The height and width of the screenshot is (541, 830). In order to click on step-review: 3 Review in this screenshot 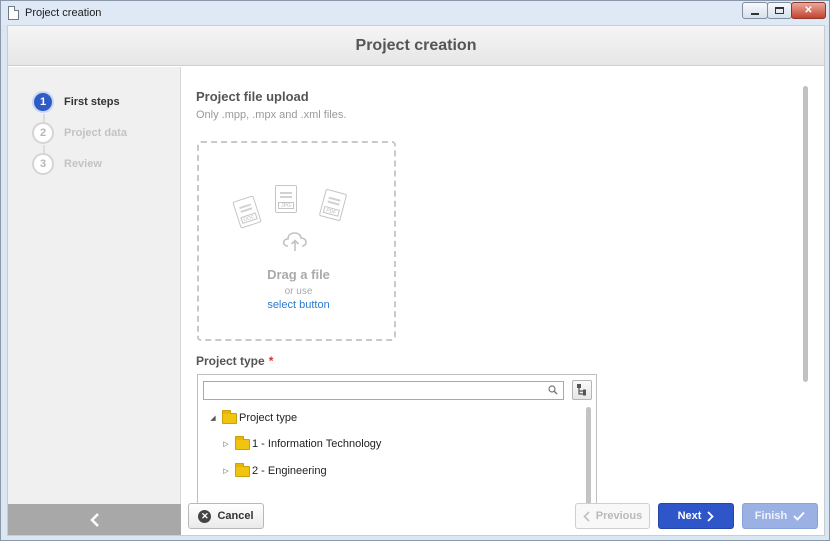, I will do `click(67, 164)`.